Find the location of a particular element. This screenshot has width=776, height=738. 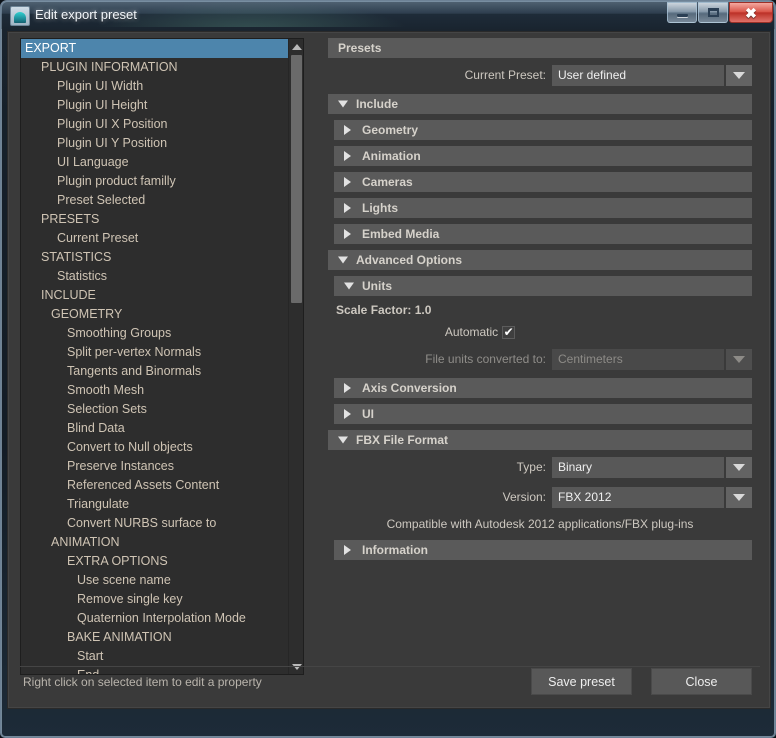

minimize-icon is located at coordinates (682, 15).